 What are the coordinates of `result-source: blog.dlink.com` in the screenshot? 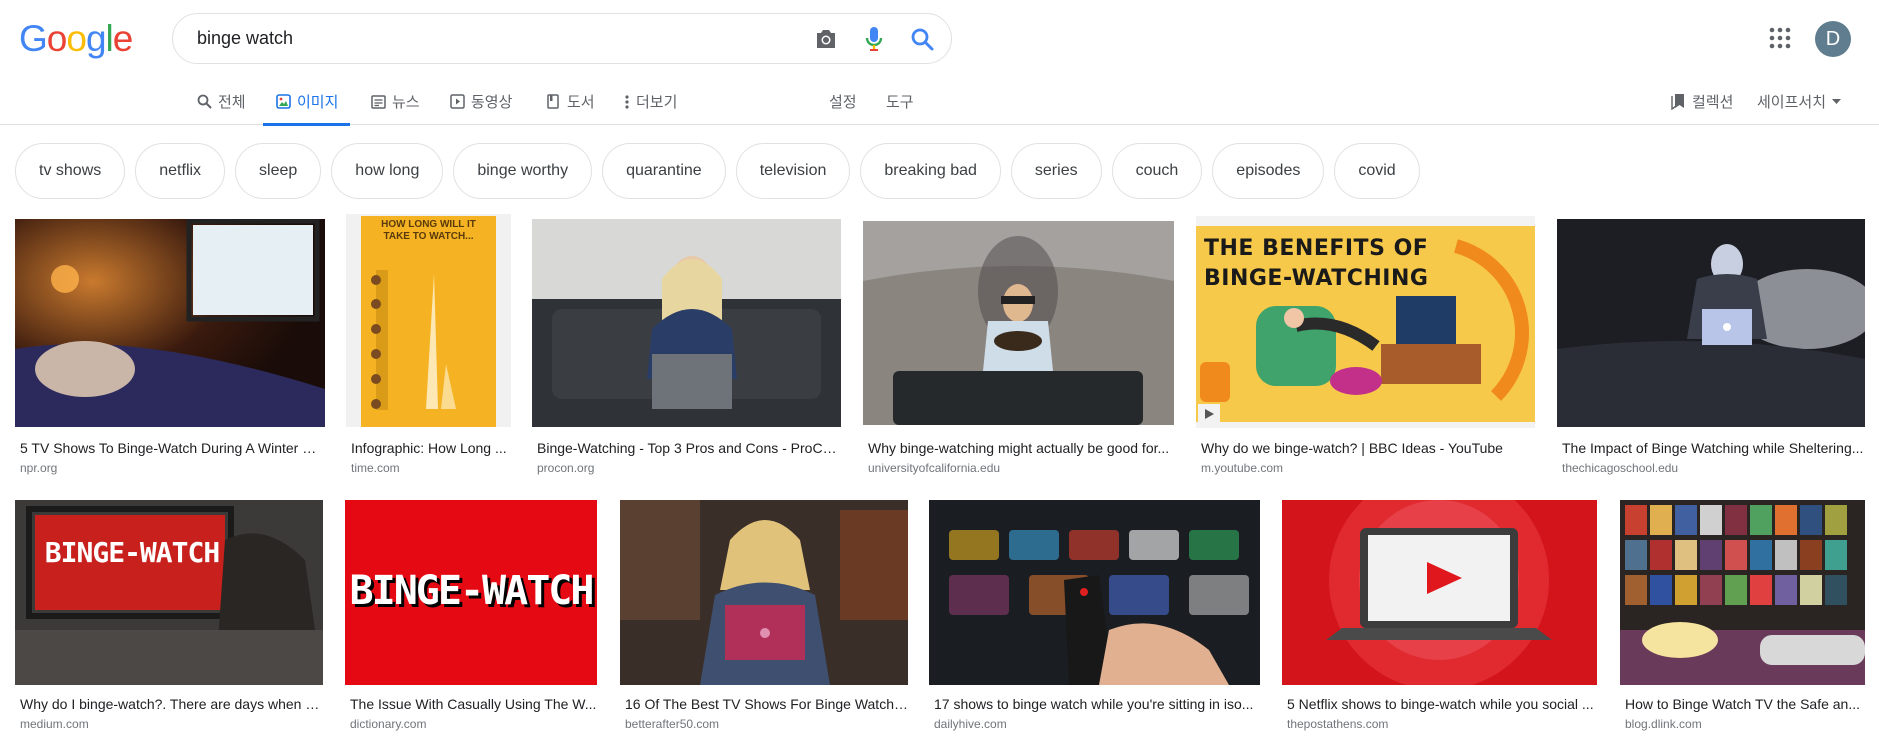 It's located at (1663, 724).